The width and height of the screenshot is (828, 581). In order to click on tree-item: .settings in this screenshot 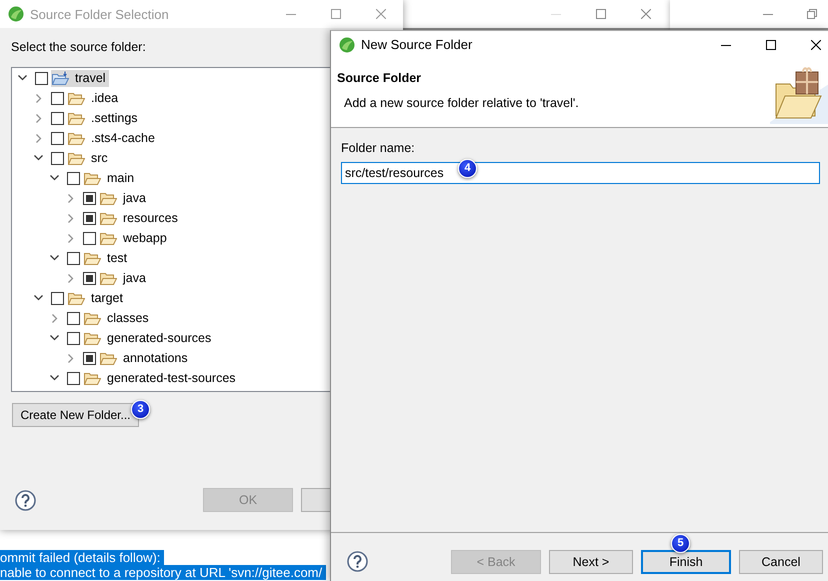, I will do `click(104, 118)`.